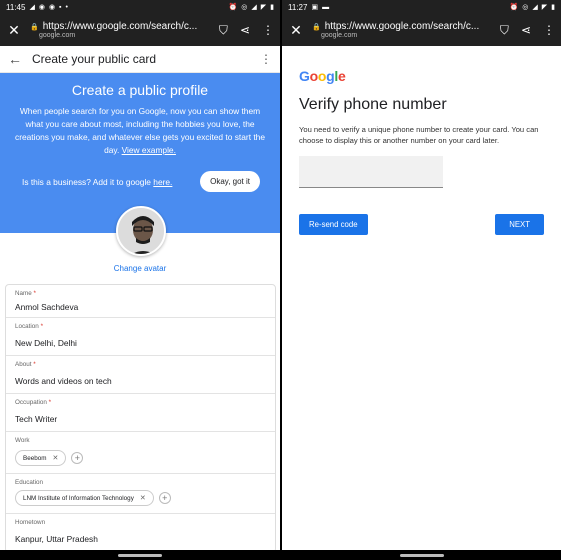 The image size is (561, 560). I want to click on location-value: New Delhi, Delhi, so click(46, 343).